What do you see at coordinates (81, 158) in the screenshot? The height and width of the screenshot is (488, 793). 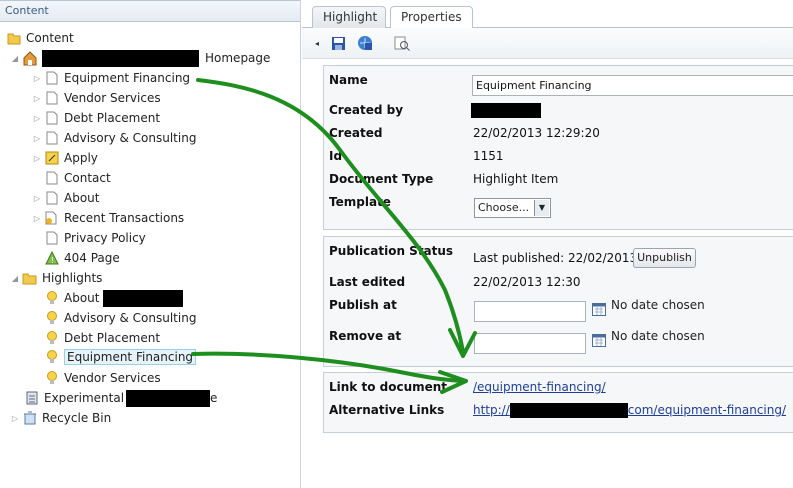 I see `tree-label: Apply` at bounding box center [81, 158].